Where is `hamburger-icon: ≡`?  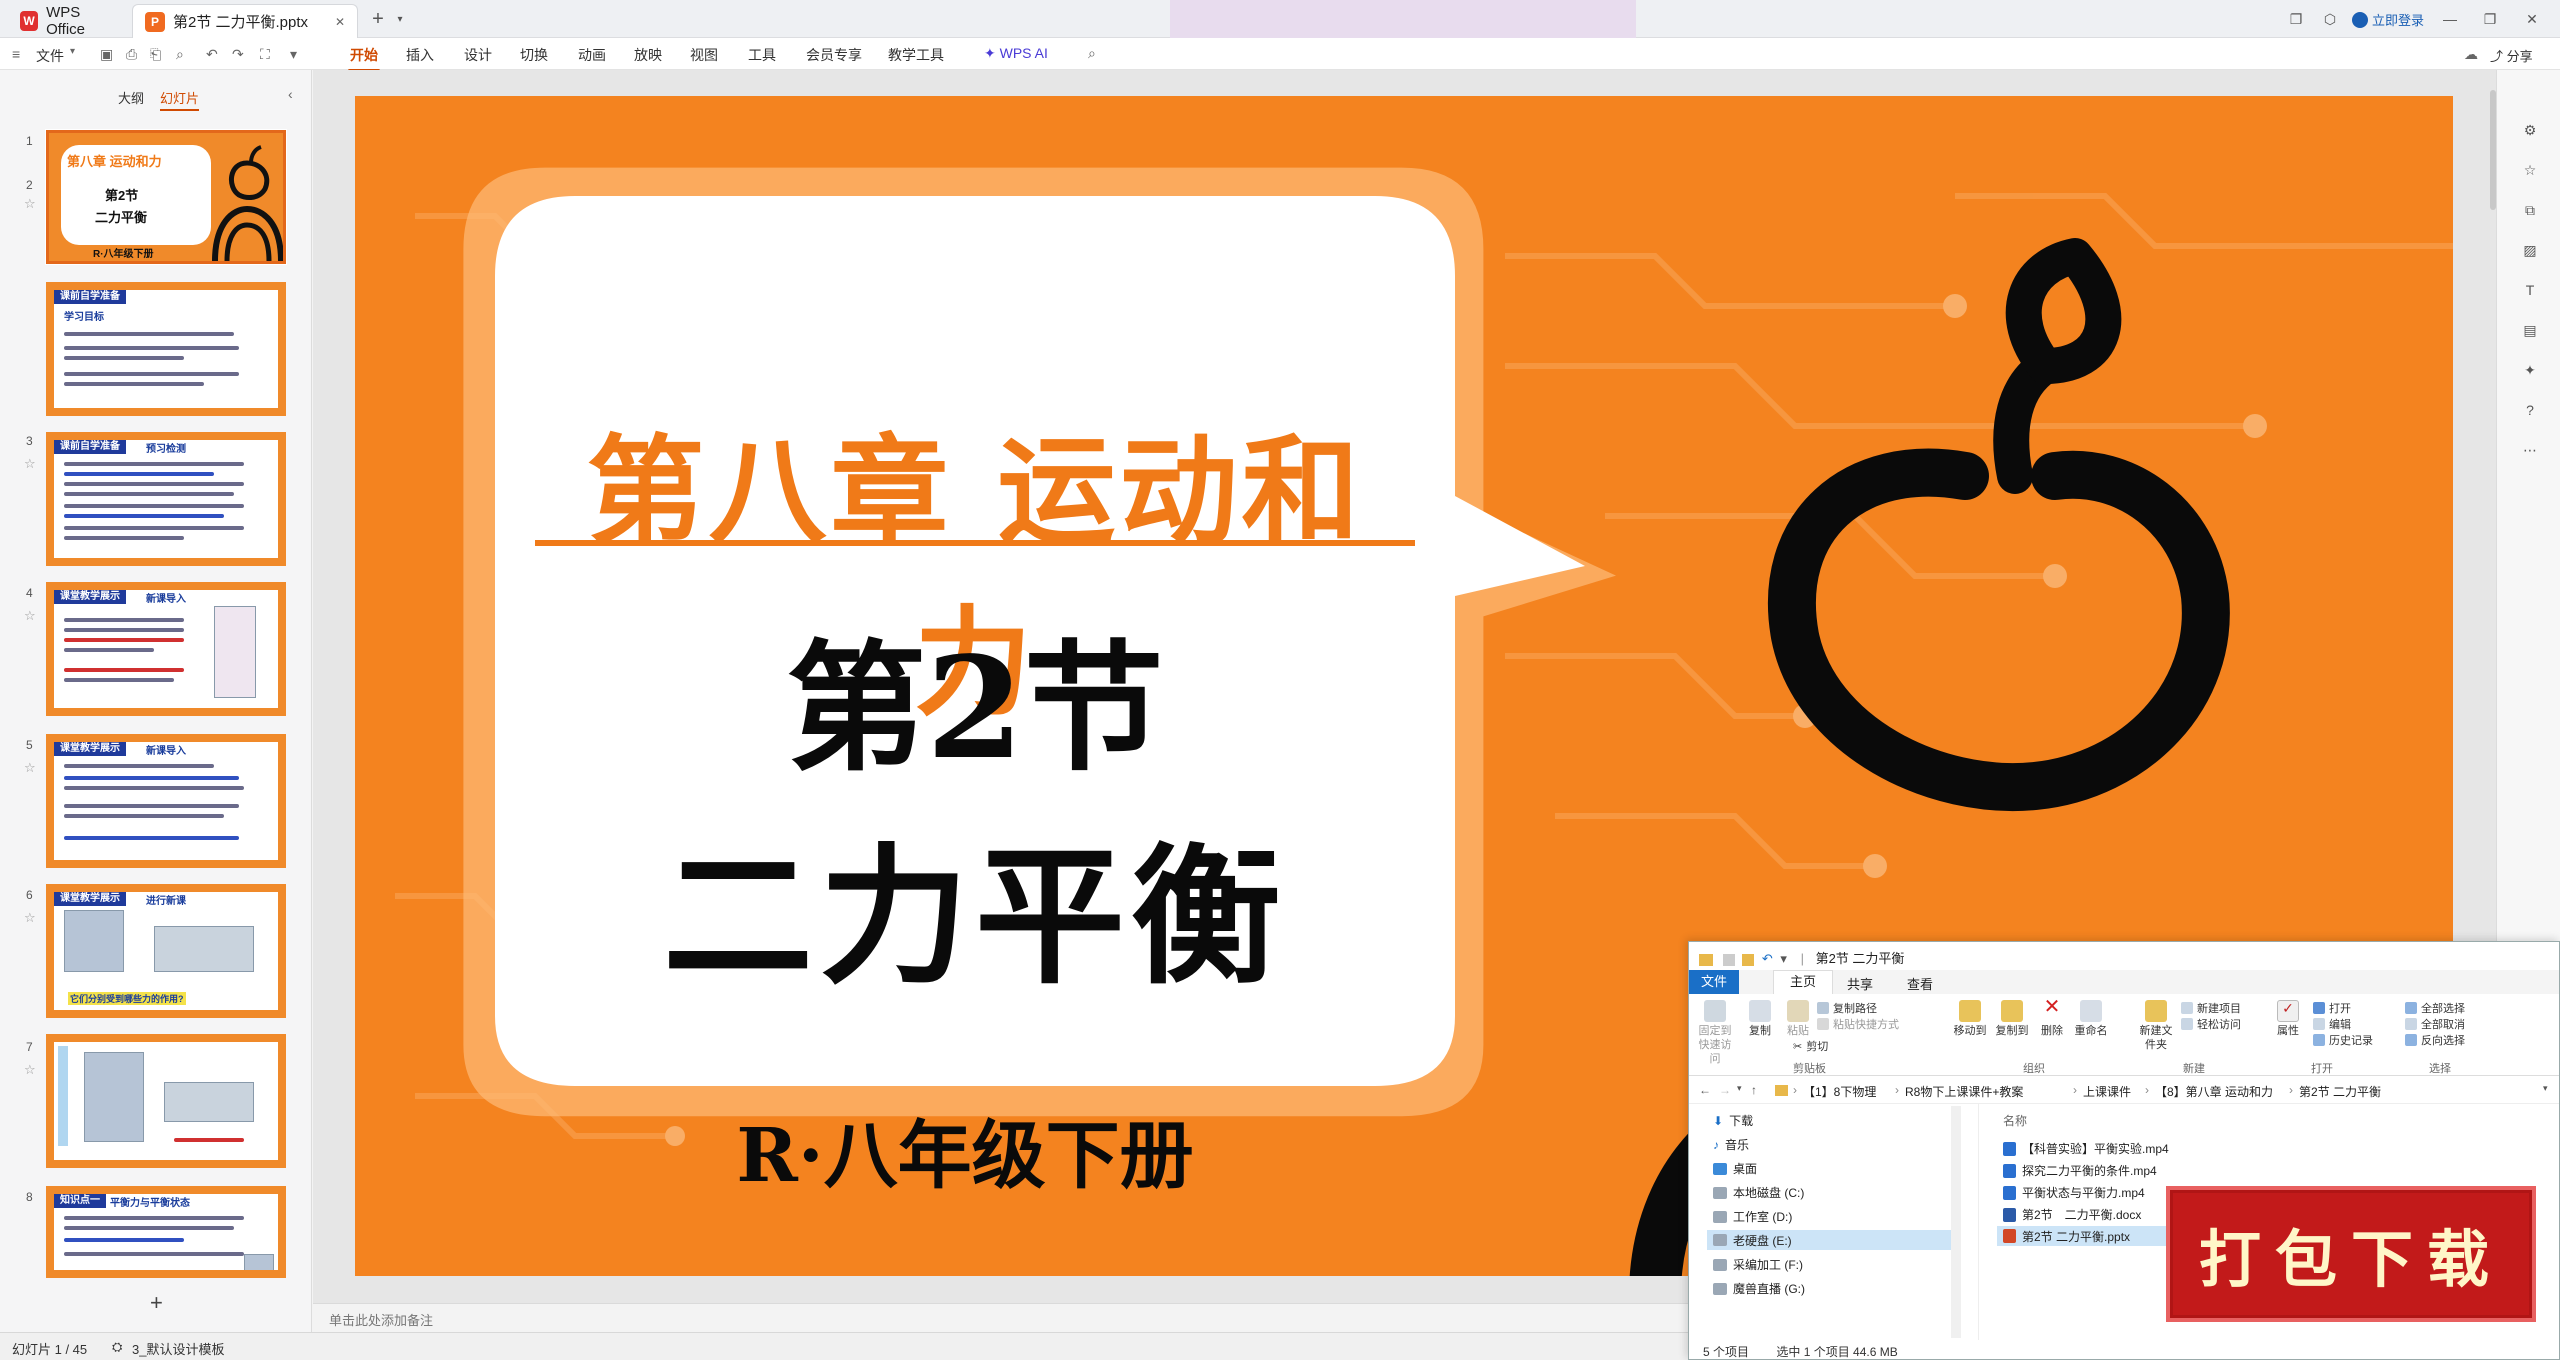 hamburger-icon: ≡ is located at coordinates (16, 54).